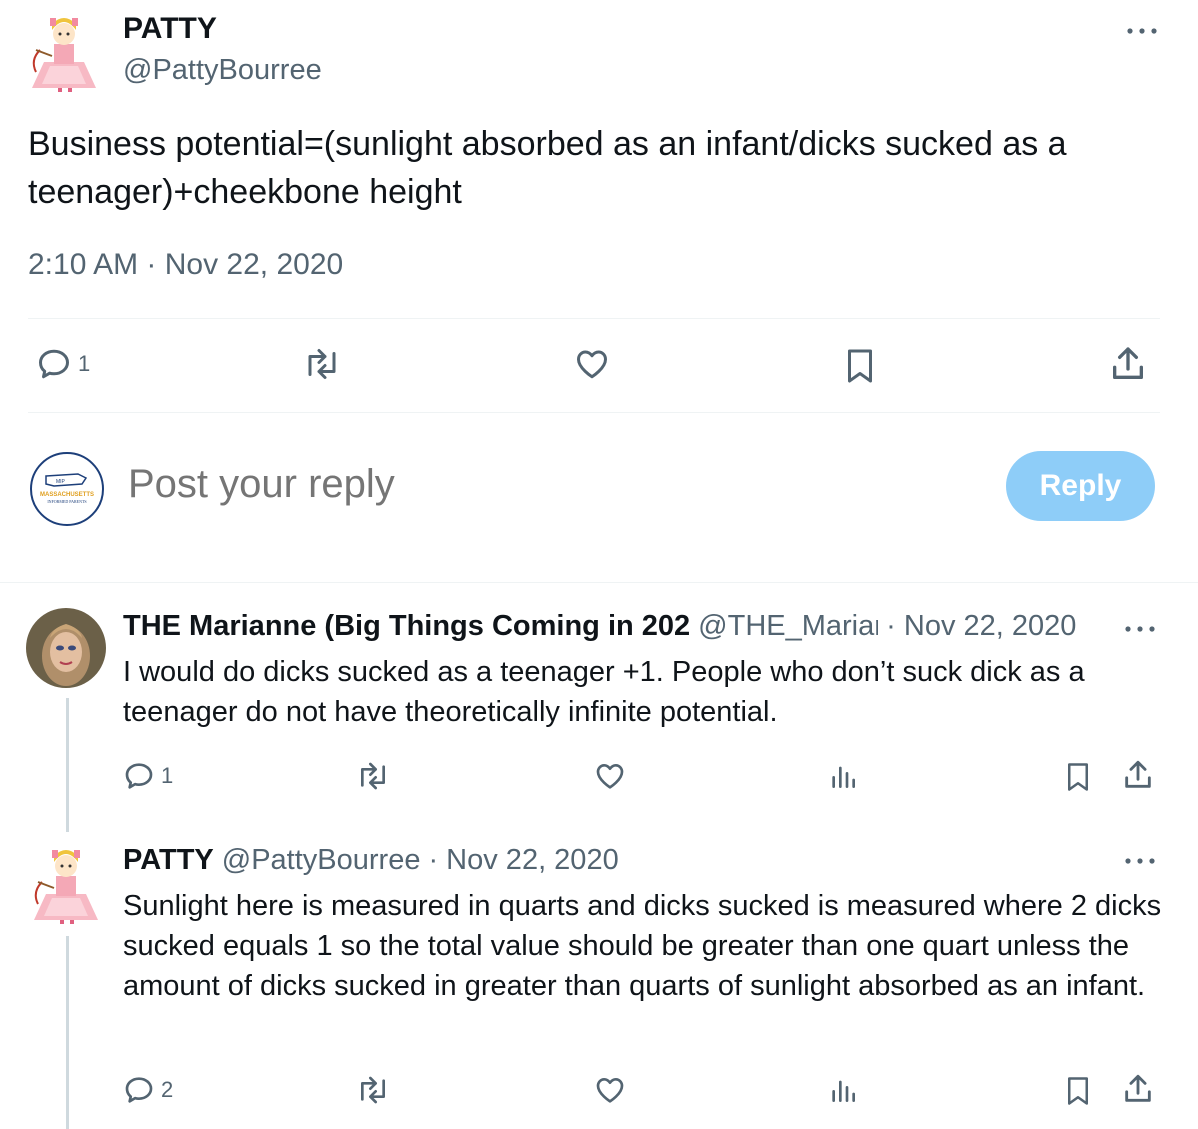 The image size is (1198, 1129). I want to click on current-user-avatar: MIP MASSACHUSETTS INFORMED PARENTS, so click(67, 489).